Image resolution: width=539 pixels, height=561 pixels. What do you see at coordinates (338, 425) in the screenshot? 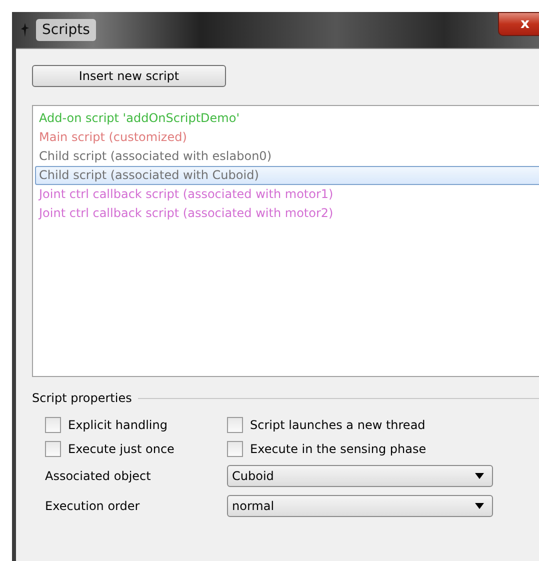
I see `checkbox-label: Script launches a new thread` at bounding box center [338, 425].